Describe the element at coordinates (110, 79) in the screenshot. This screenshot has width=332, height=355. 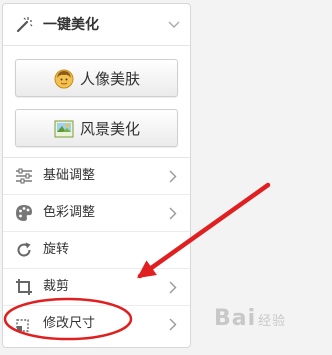
I see `portrait-beautify-label: 人像美肤` at that location.